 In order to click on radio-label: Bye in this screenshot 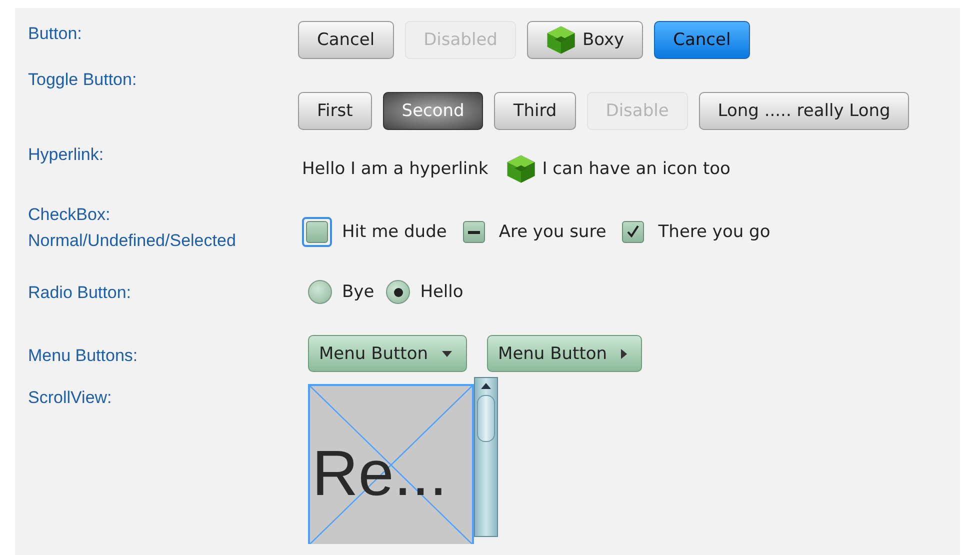, I will do `click(358, 292)`.